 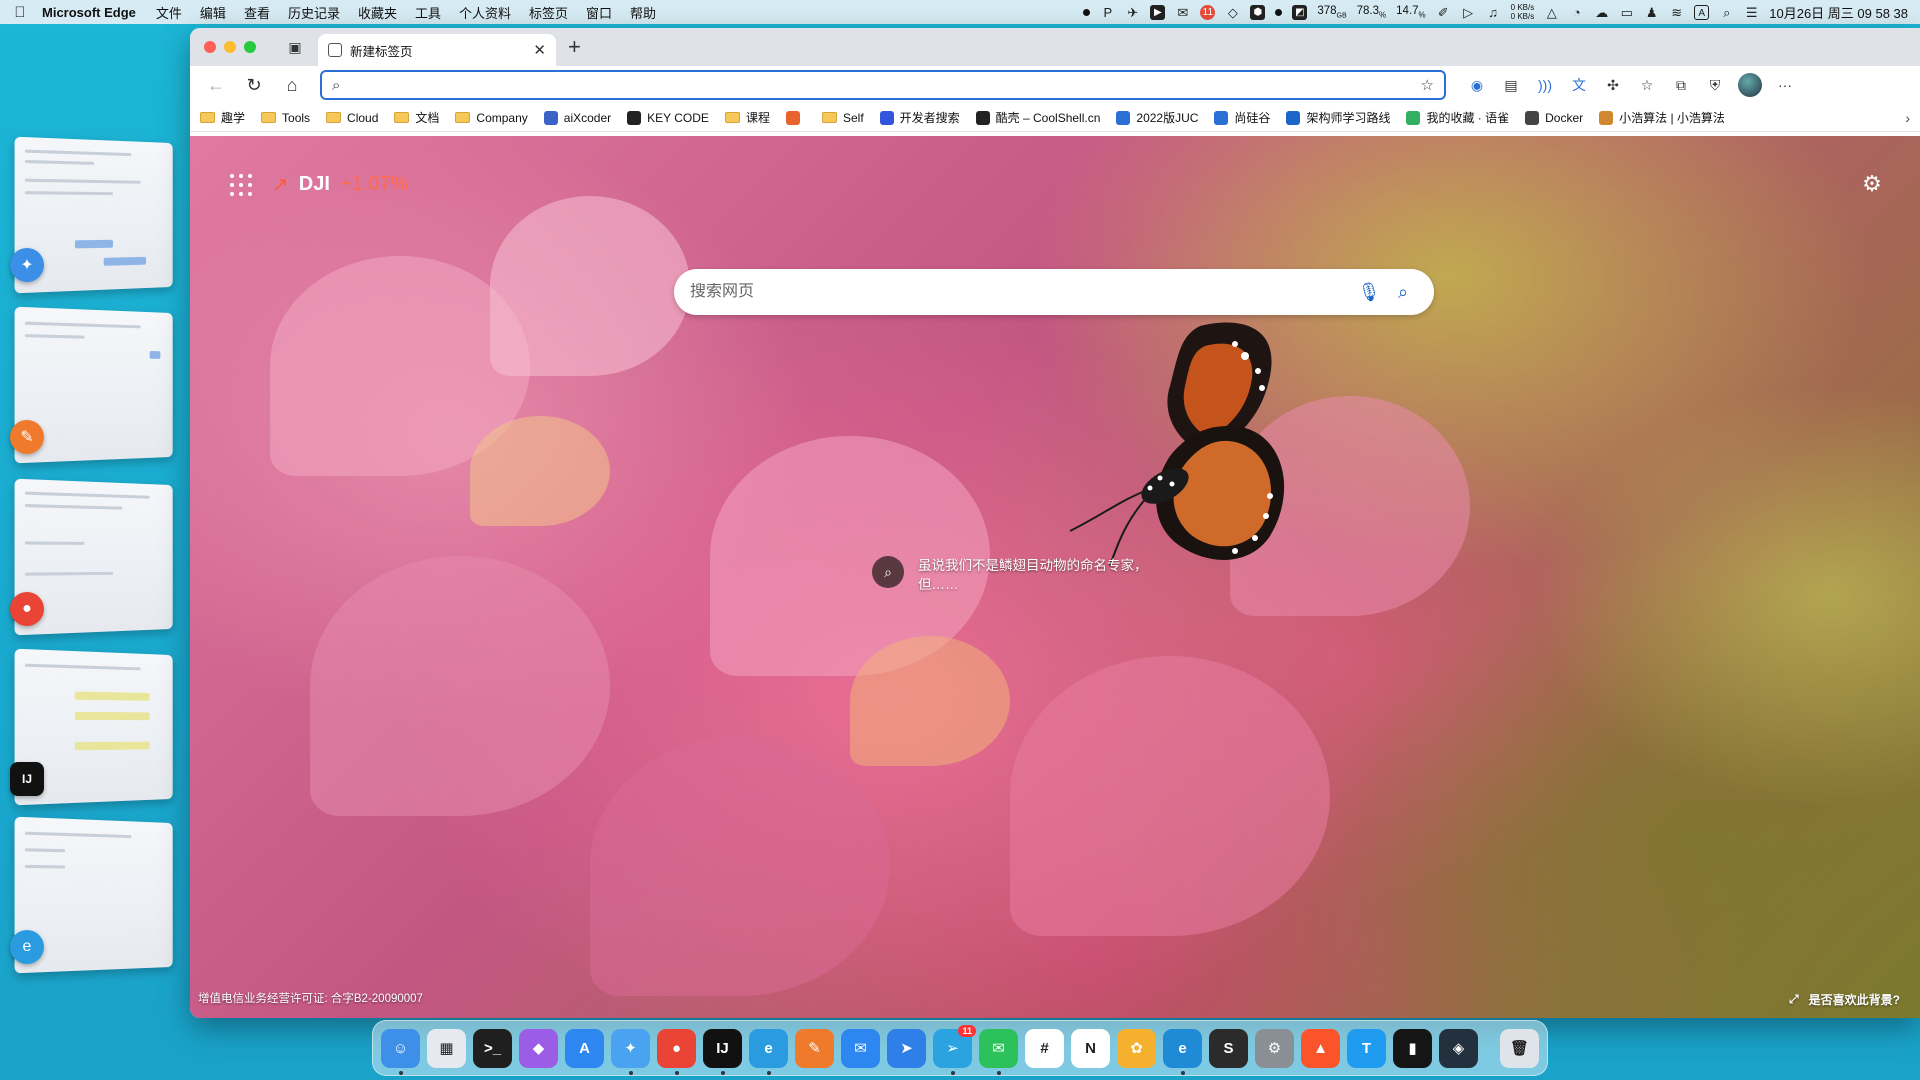 What do you see at coordinates (1320, 1048) in the screenshot?
I see `brave-icon: ▲` at bounding box center [1320, 1048].